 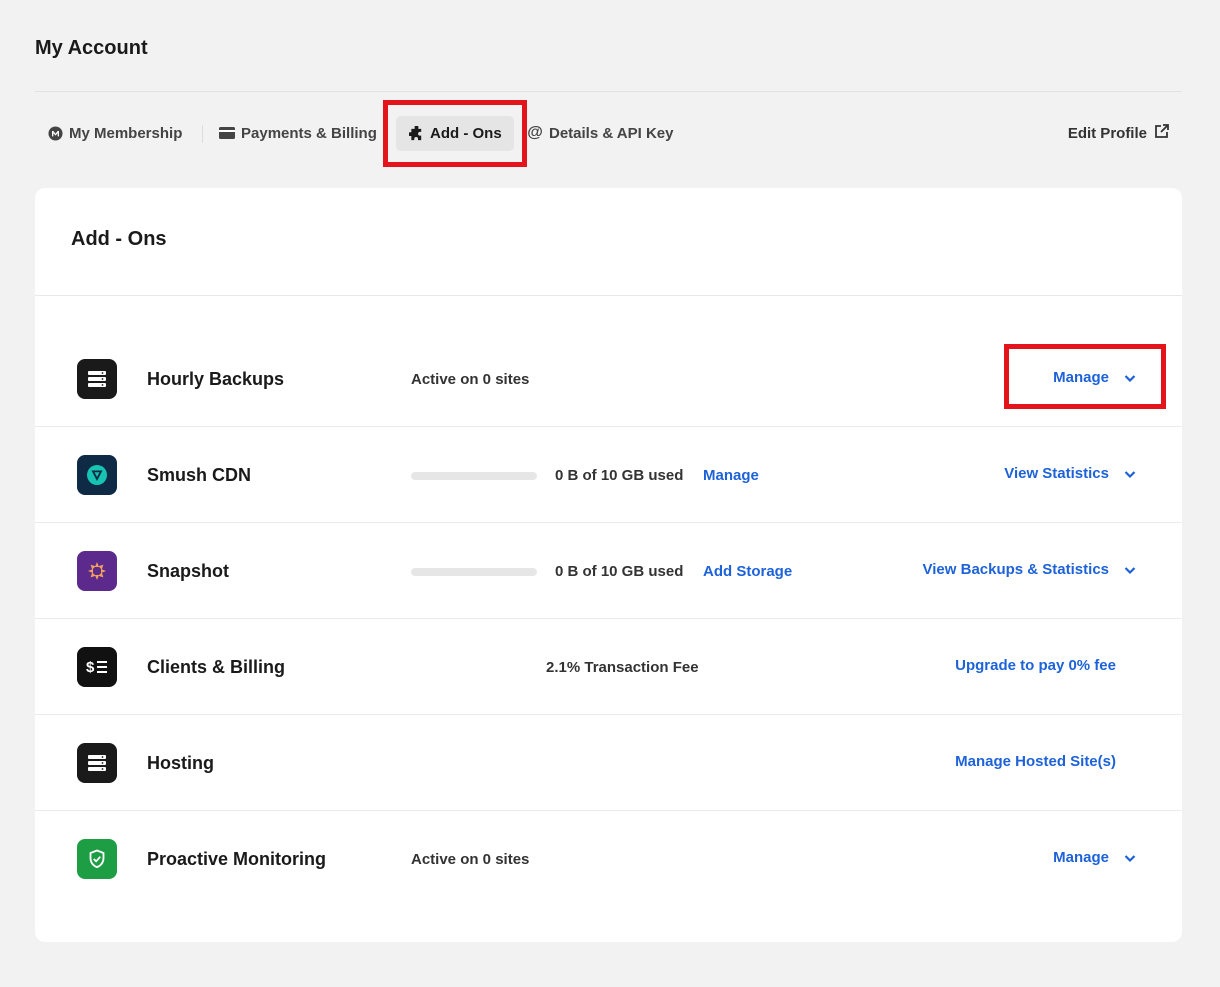 I want to click on credit-card-icon, so click(x=227, y=133).